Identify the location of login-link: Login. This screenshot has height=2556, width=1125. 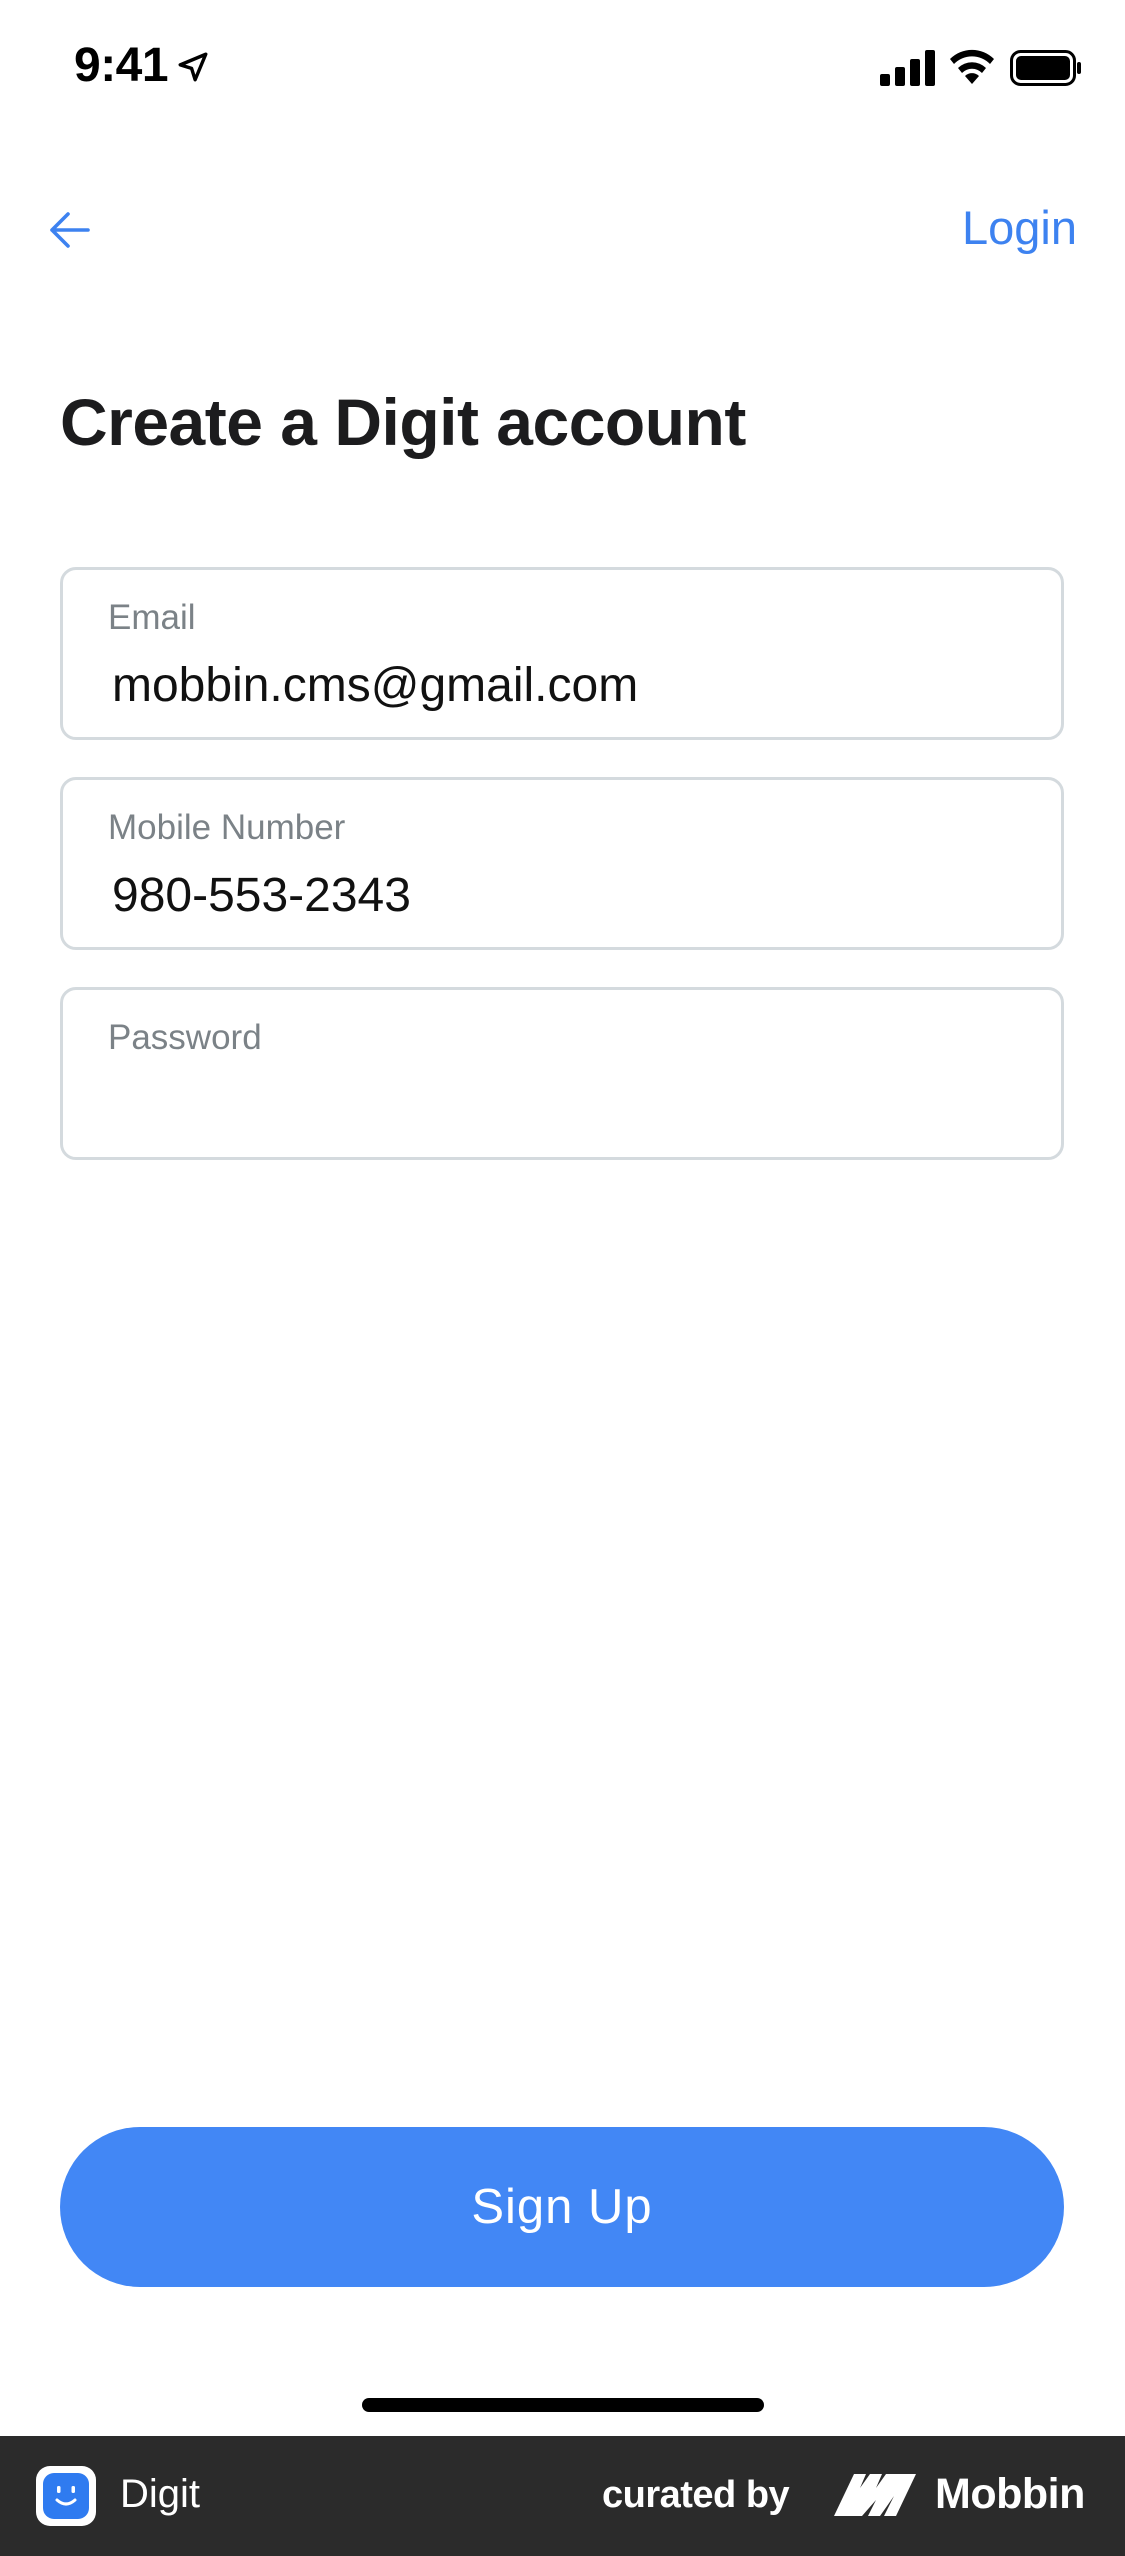
(1019, 227).